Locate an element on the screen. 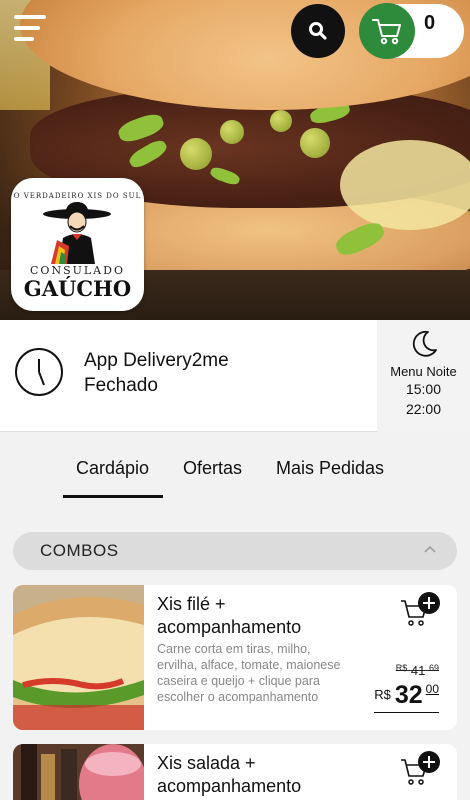 The image size is (470, 800). schedule-panel: Menu Noite 15:00 22:00 is located at coordinates (423, 376).